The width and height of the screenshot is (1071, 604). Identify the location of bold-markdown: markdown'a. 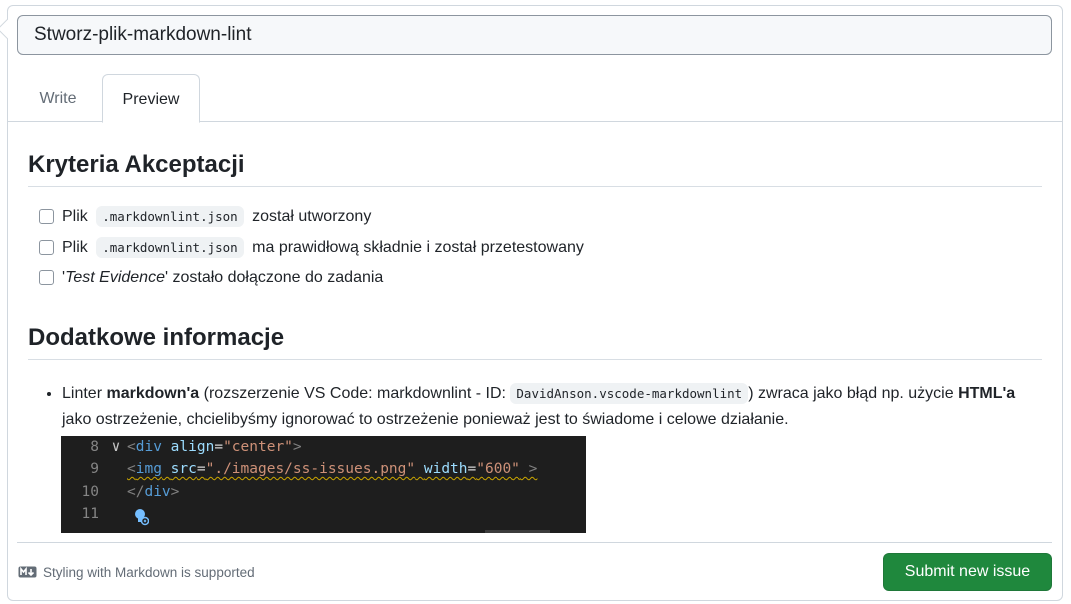
(153, 393).